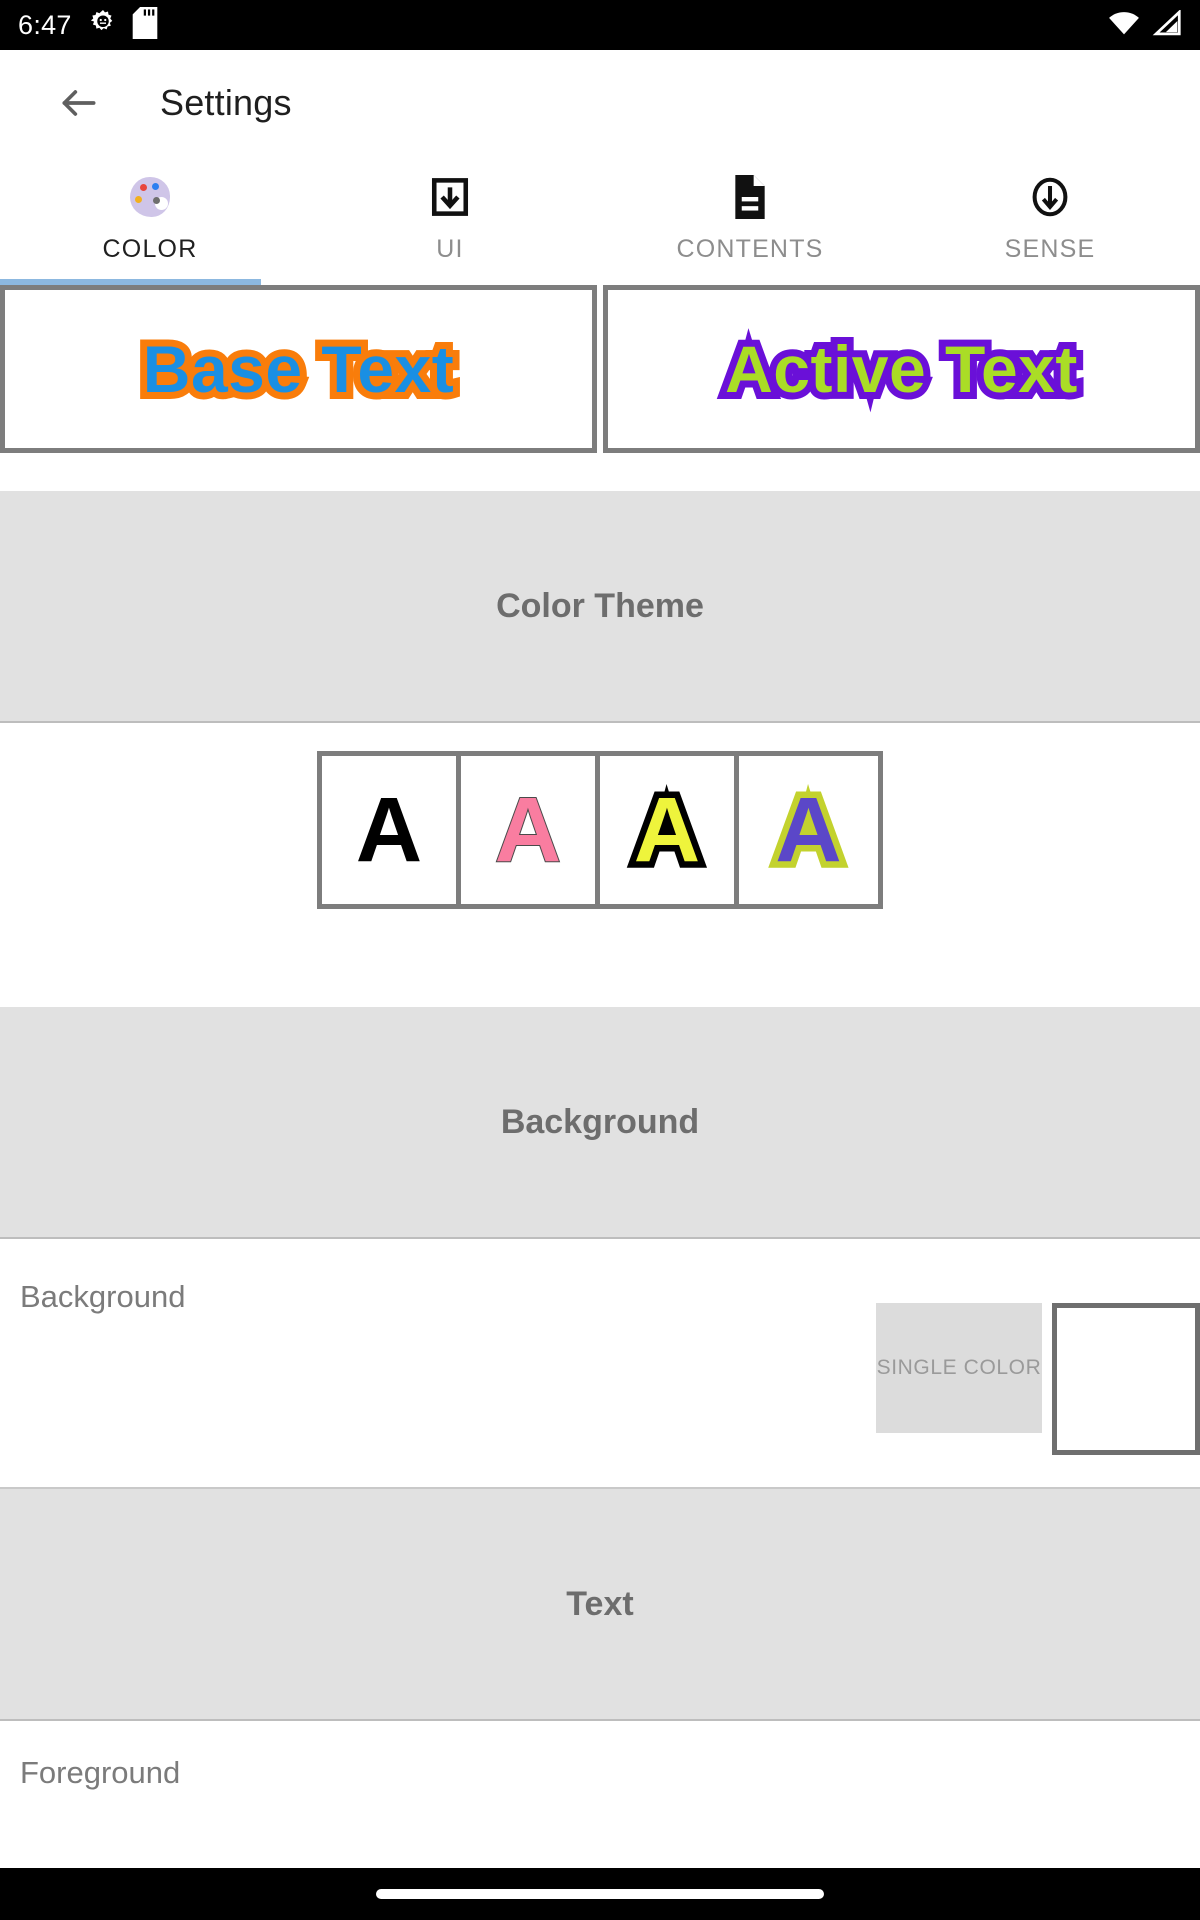 The height and width of the screenshot is (1920, 1200). I want to click on home-gesture-pill, so click(600, 1894).